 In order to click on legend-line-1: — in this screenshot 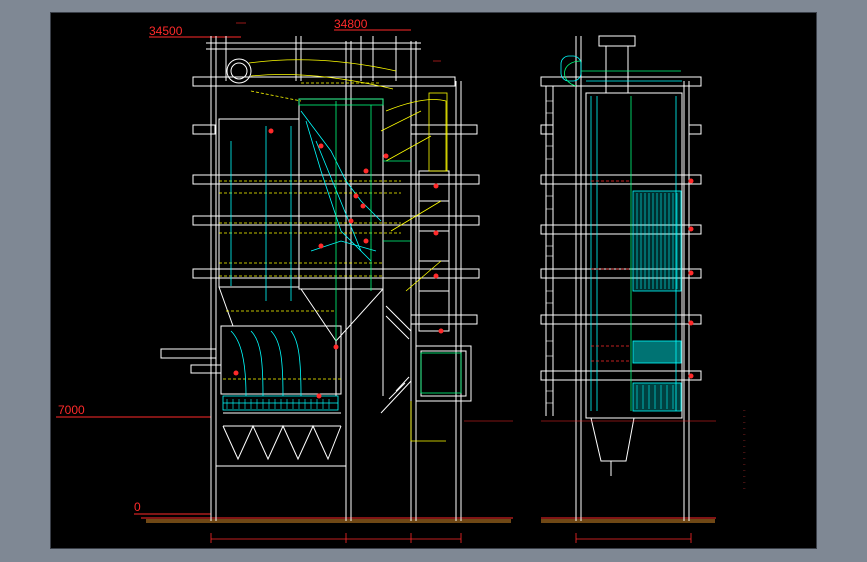, I will do `click(744, 411)`.